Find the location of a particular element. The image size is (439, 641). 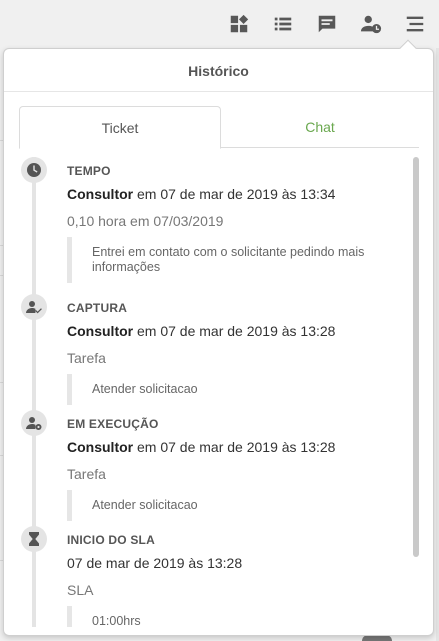

tab-chat: Chat is located at coordinates (320, 127).